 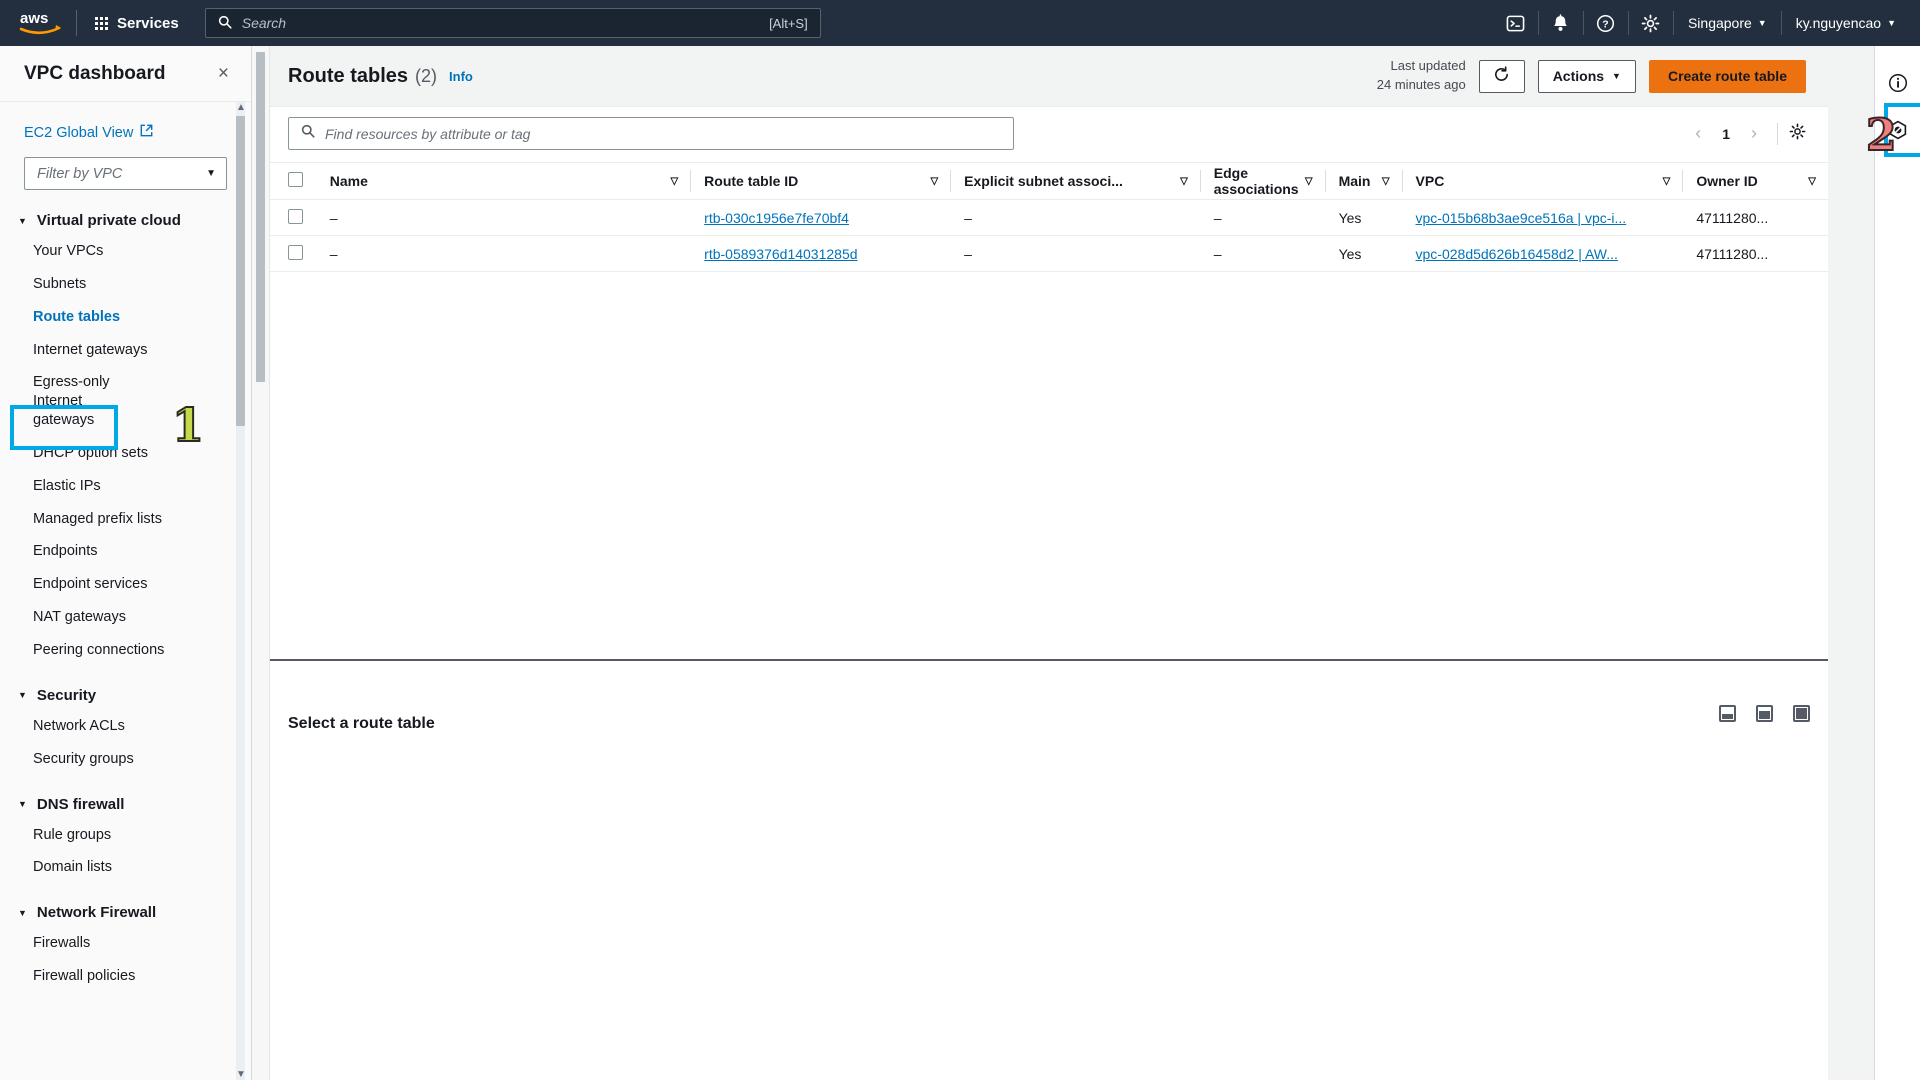 I want to click on sidebar-item-nat-gateways: NAT gateways, so click(x=125, y=617).